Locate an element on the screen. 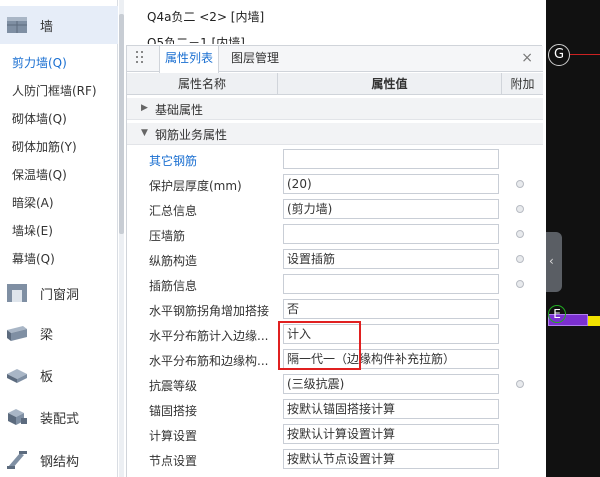 The width and height of the screenshot is (600, 477). property-row: 保护层厚度(mm) (20) is located at coordinates (335, 184).